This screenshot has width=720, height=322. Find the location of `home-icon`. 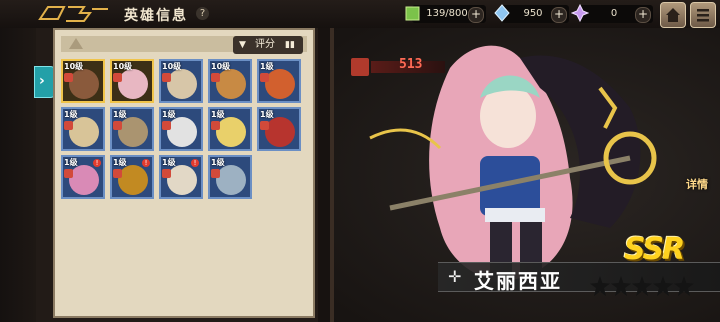

home-icon is located at coordinates (673, 15).